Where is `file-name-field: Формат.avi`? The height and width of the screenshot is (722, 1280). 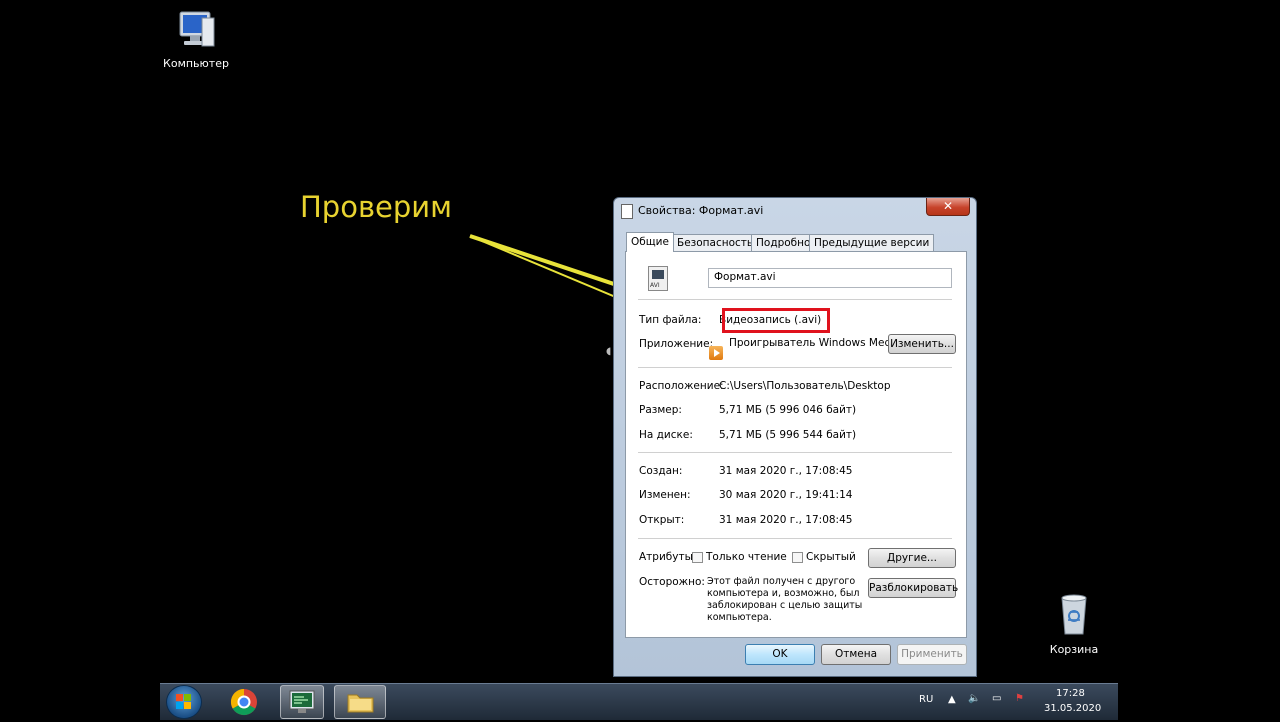
file-name-field: Формат.avi is located at coordinates (830, 278).